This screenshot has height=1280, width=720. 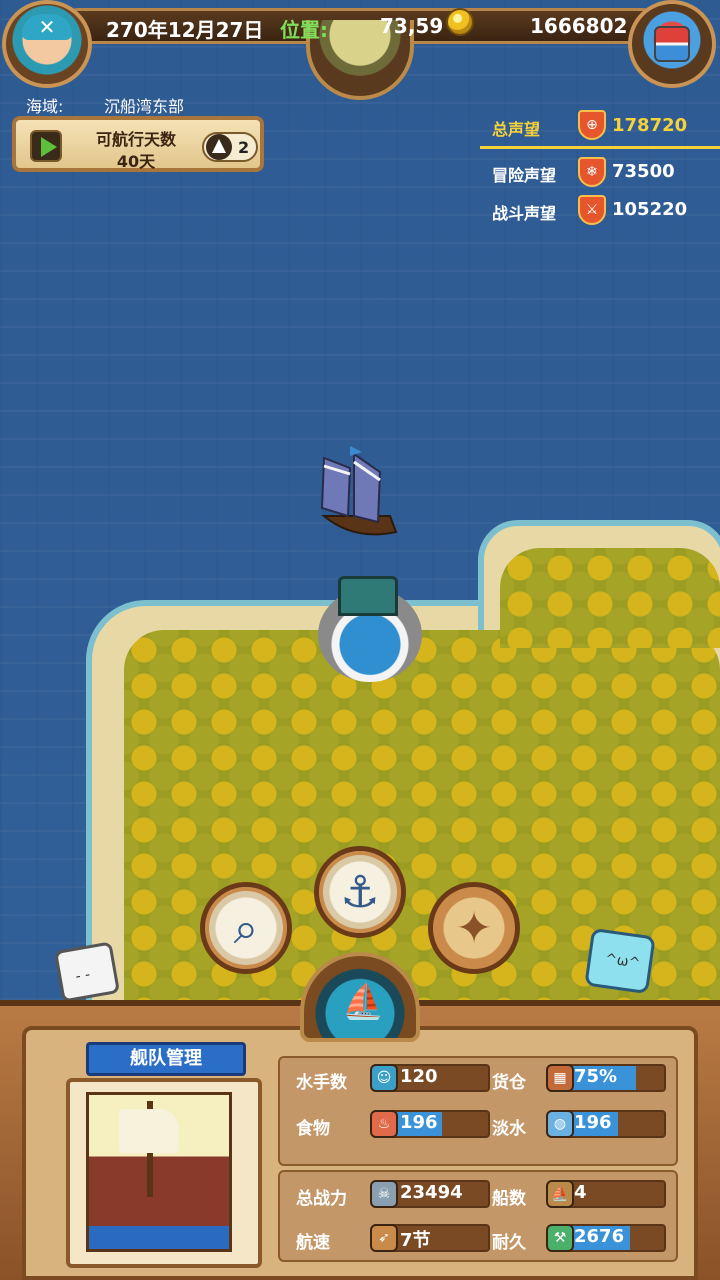 I want to click on voyage-days-title: 可航行天数, so click(x=135, y=139).